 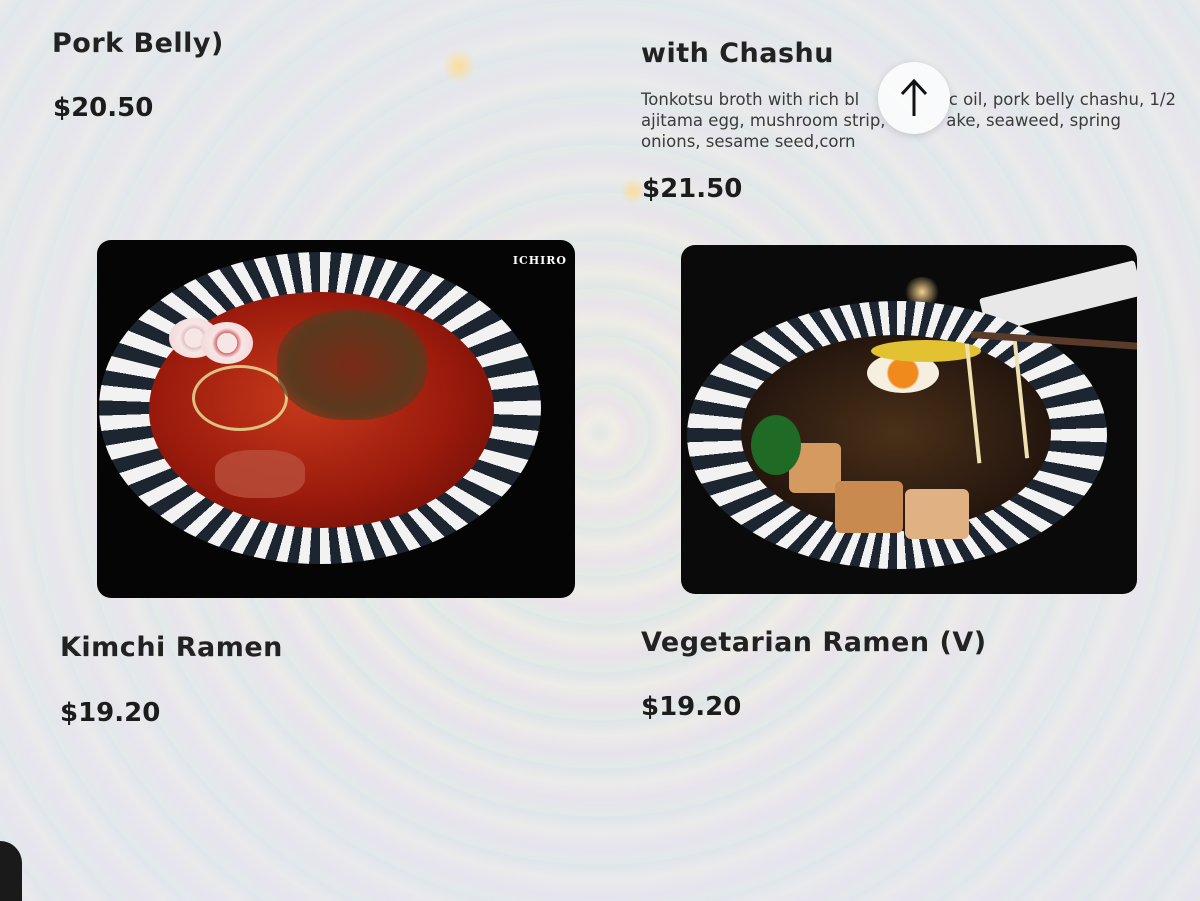 I want to click on item-title: with Chashu, so click(x=737, y=53).